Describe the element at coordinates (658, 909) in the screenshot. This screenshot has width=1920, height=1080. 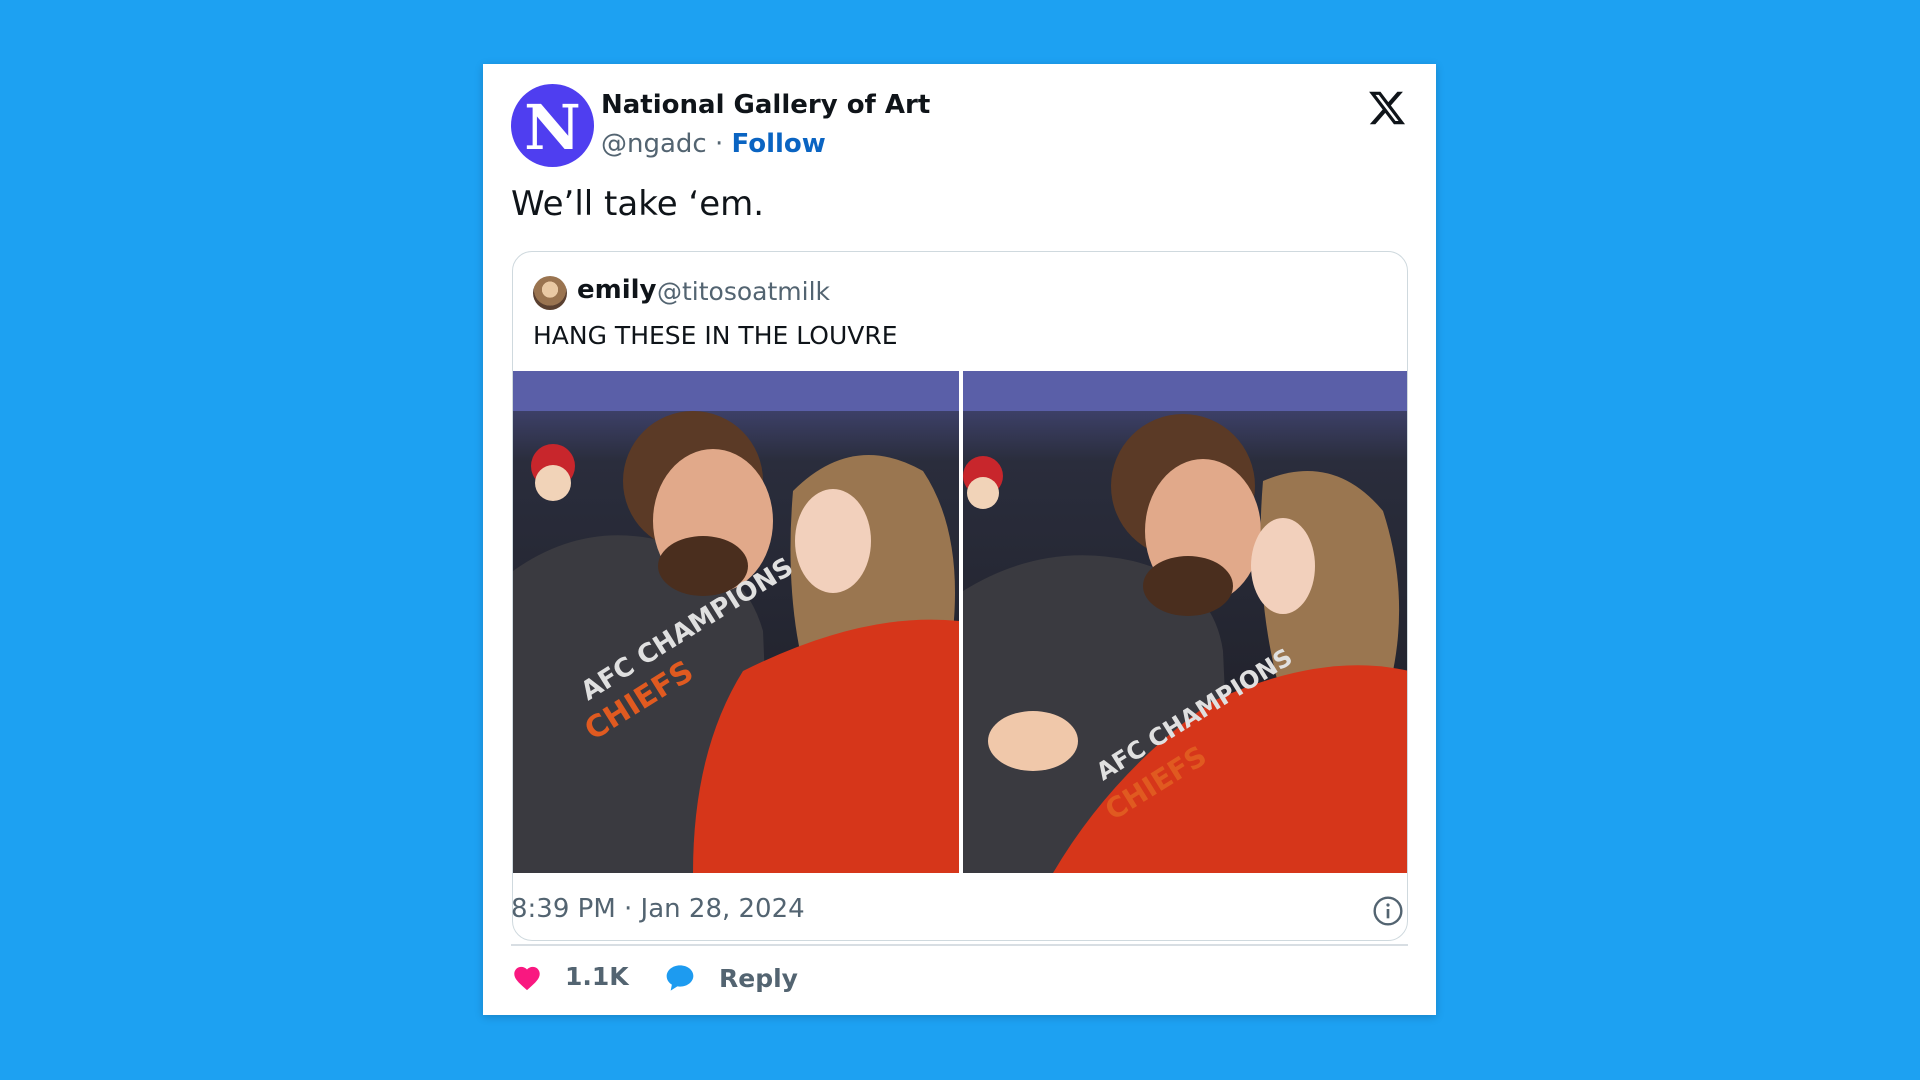
I see `tweet-timestamp: 8:39 PM · Jan 28, 2024` at that location.